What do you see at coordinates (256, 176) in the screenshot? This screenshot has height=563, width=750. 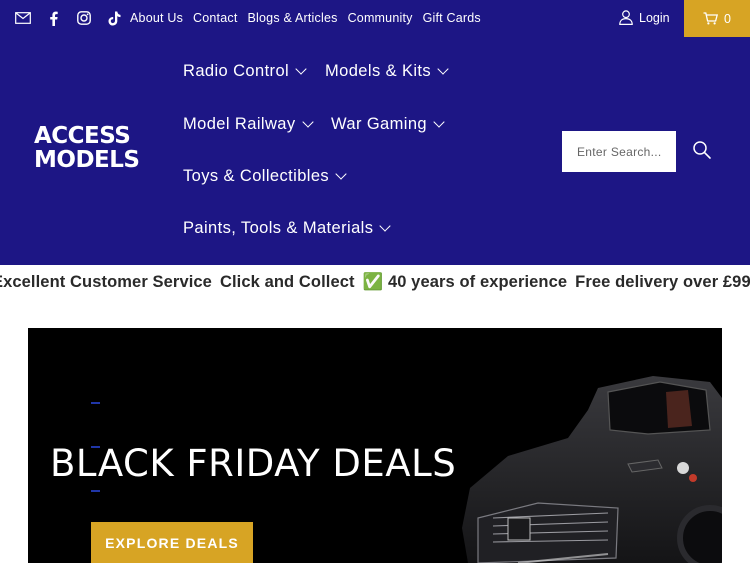 I see `nav-label: Toys & Collectibles` at bounding box center [256, 176].